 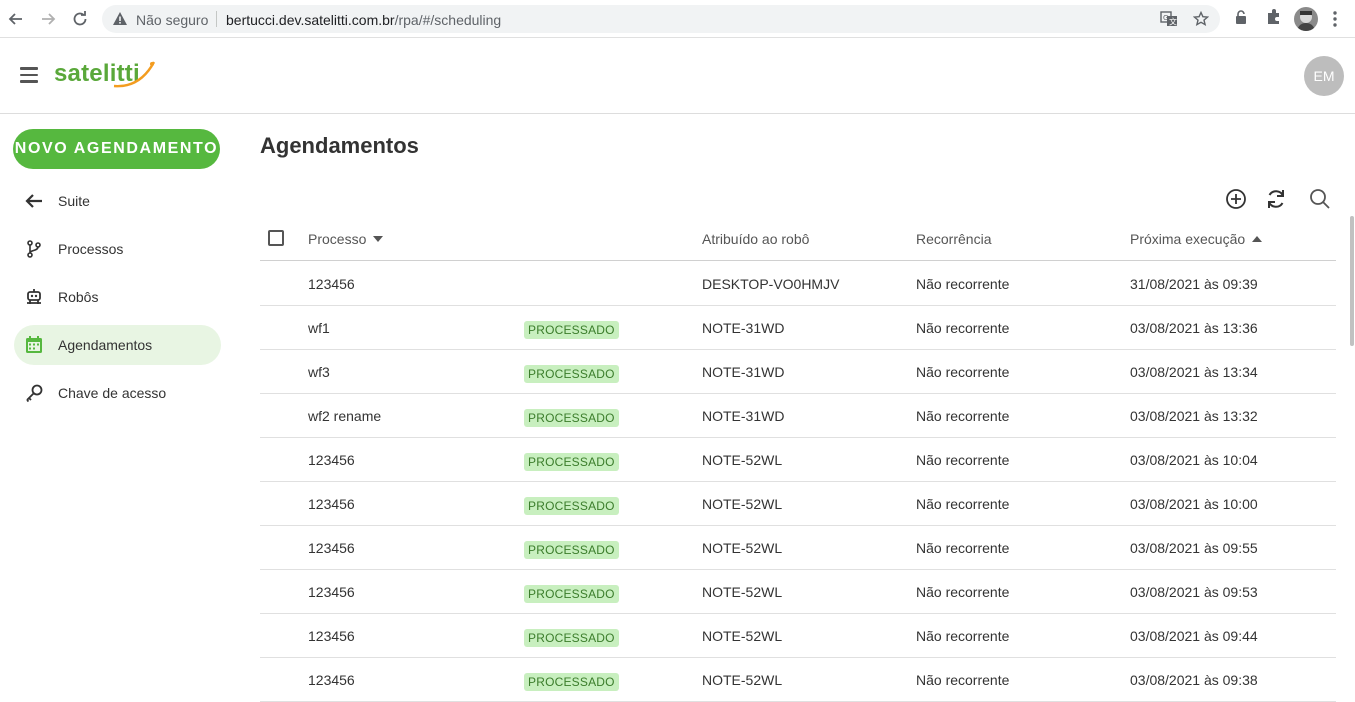 I want to click on cell-process: wf3, so click(x=319, y=372).